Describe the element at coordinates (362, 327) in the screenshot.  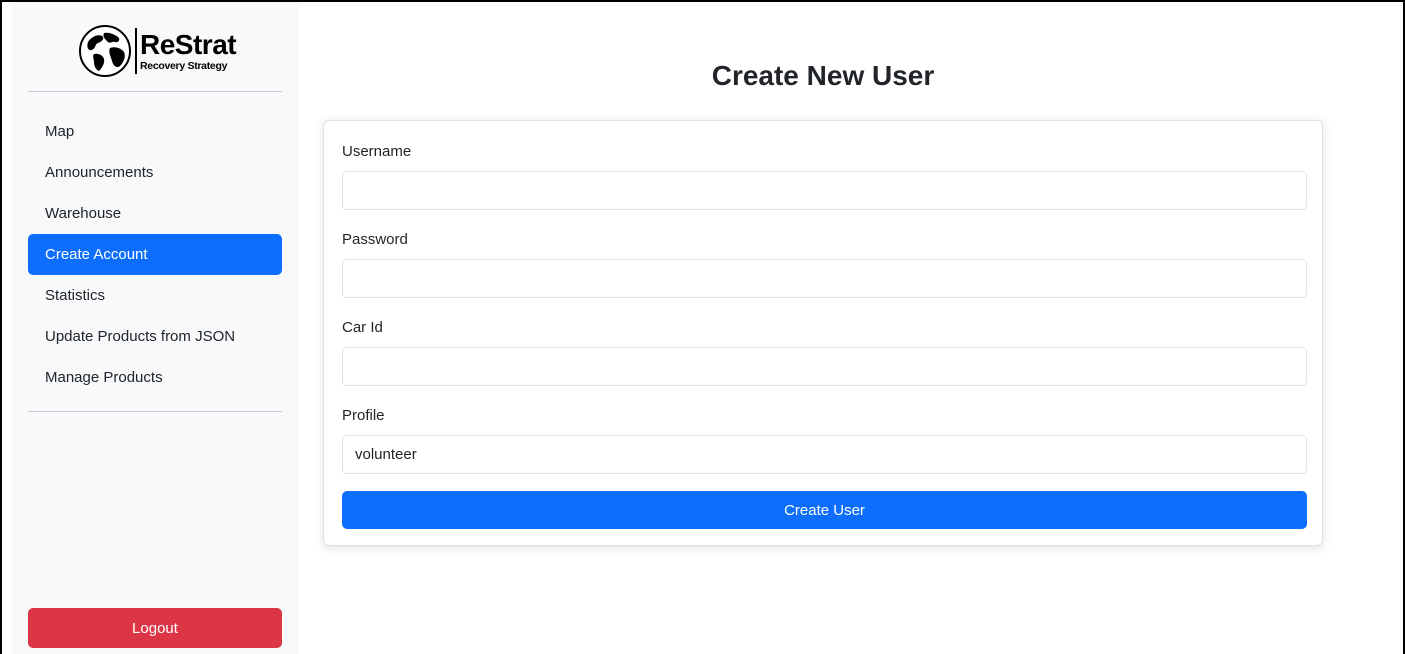
I see `car-id-label: Car Id` at that location.